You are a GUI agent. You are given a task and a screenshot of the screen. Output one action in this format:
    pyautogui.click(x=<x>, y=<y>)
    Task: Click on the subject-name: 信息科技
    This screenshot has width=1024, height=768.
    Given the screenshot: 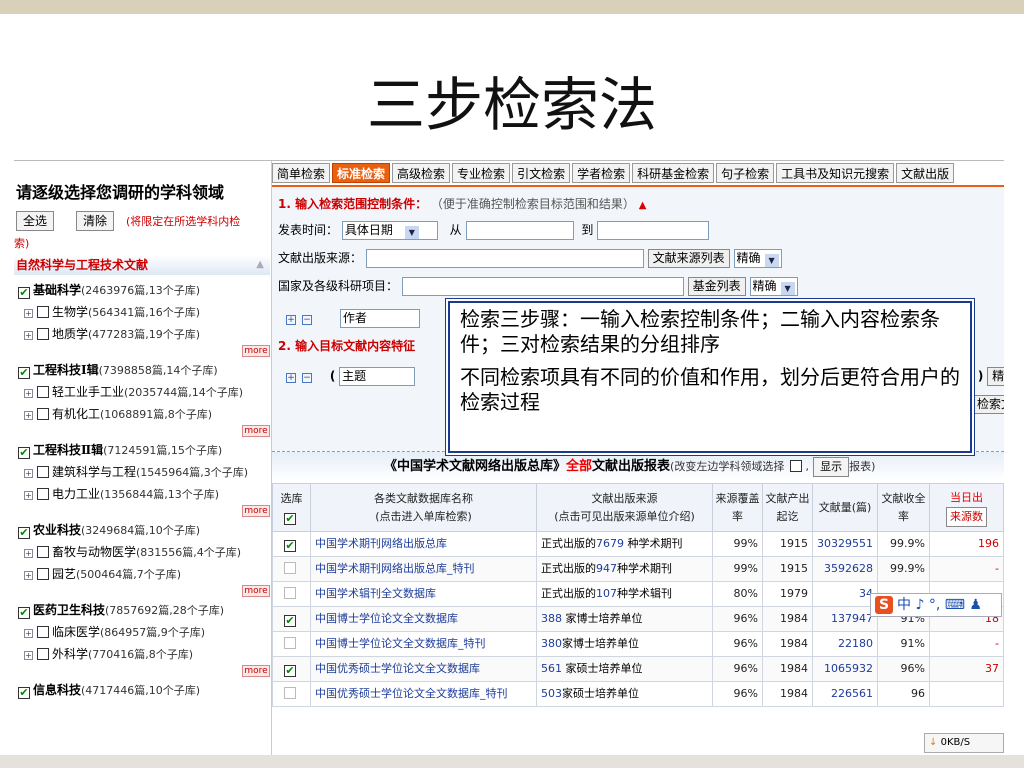 What is the action you would take?
    pyautogui.click(x=57, y=690)
    